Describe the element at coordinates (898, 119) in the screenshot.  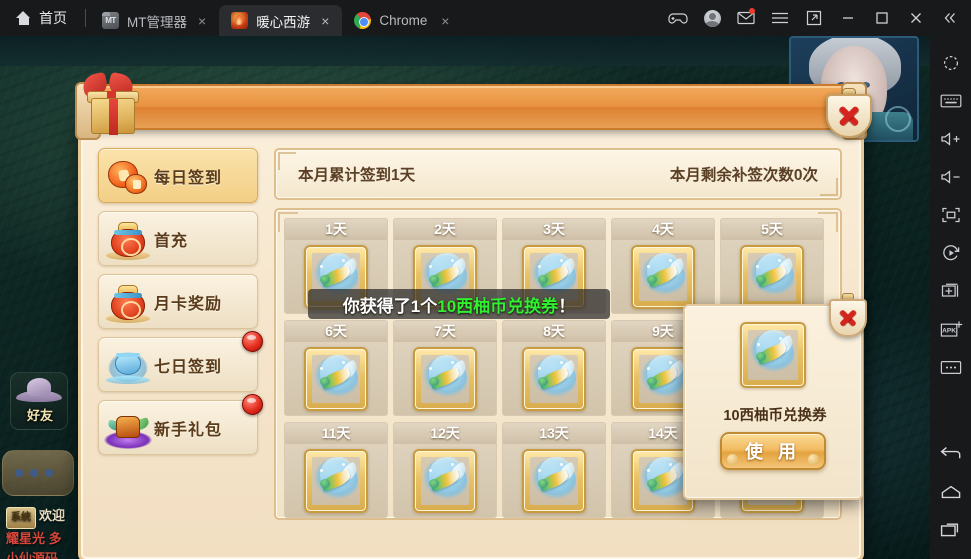
I see `portrait-emblem` at that location.